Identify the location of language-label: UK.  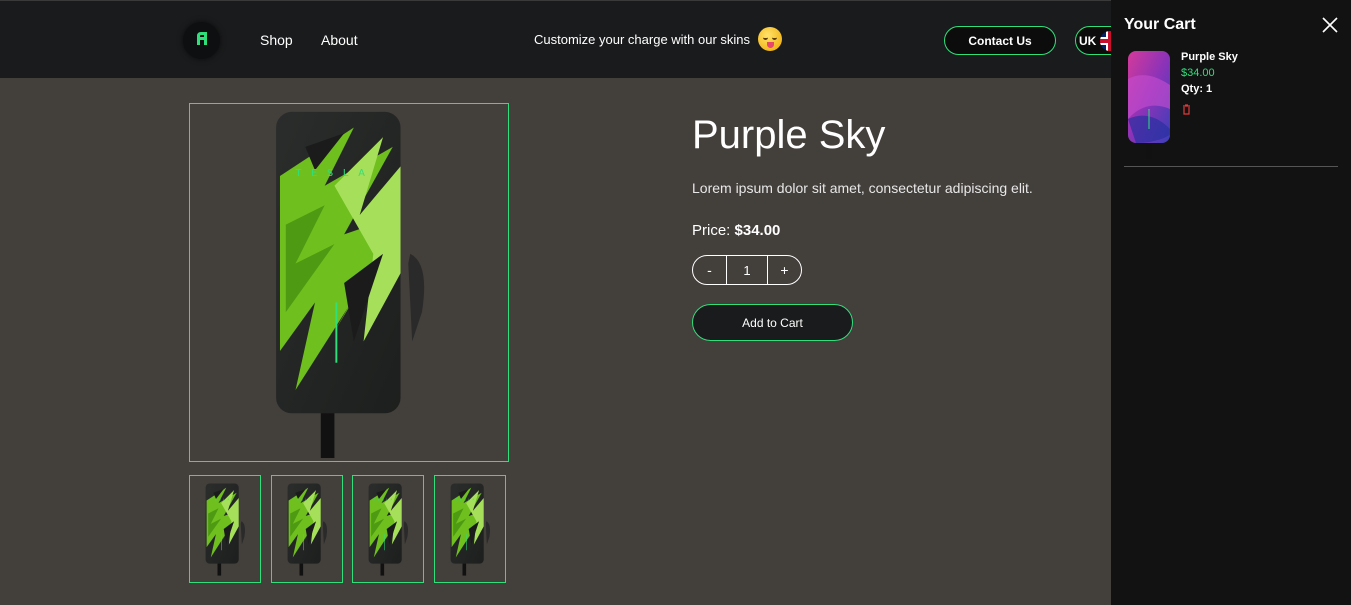
(1088, 40).